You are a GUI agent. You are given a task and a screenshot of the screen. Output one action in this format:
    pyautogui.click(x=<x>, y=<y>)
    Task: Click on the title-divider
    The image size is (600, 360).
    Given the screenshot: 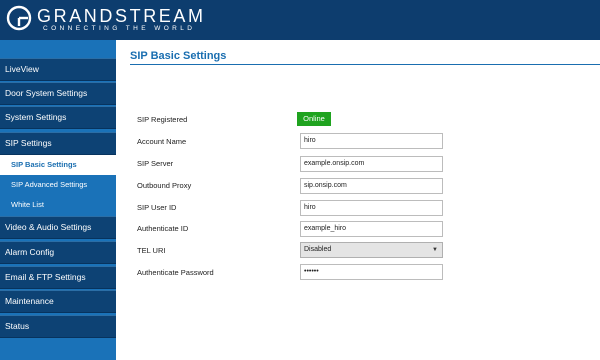 What is the action you would take?
    pyautogui.click(x=365, y=64)
    